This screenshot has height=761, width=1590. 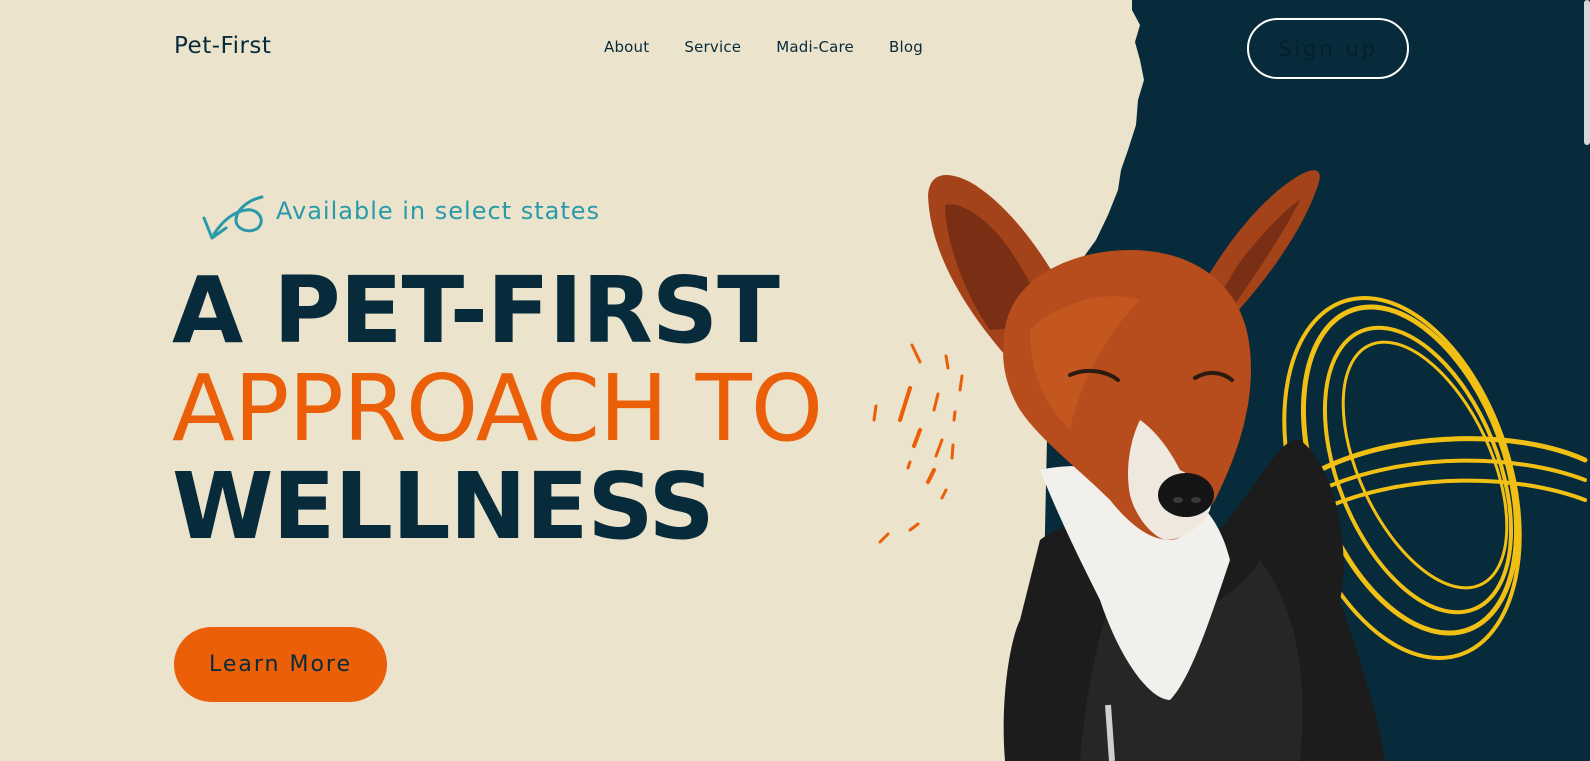 What do you see at coordinates (233, 217) in the screenshot?
I see `curly-arrow-icon` at bounding box center [233, 217].